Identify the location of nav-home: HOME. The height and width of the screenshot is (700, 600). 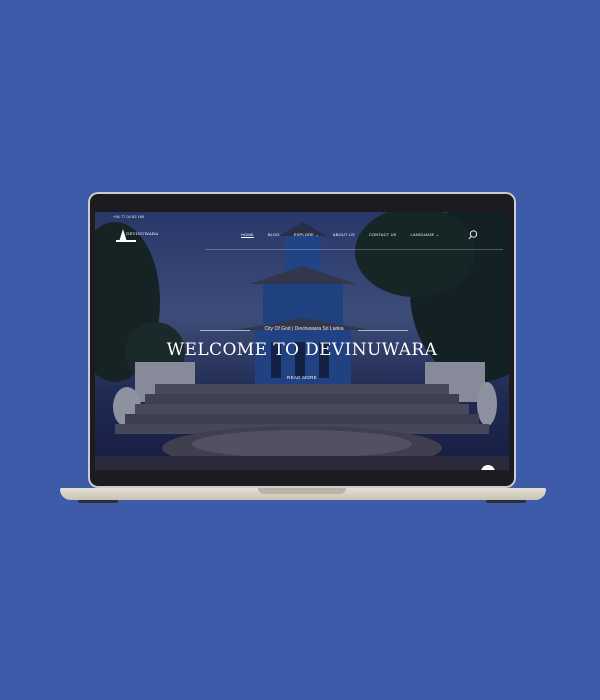
(247, 234).